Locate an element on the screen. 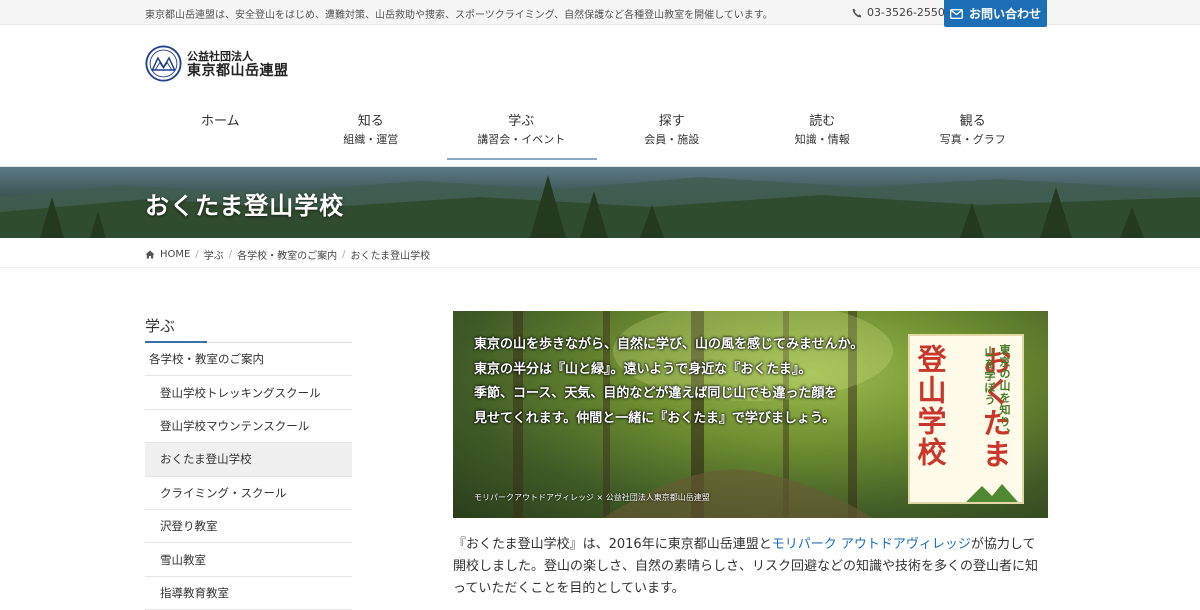  nav-view-sub: 写真・グラフ is located at coordinates (972, 139).